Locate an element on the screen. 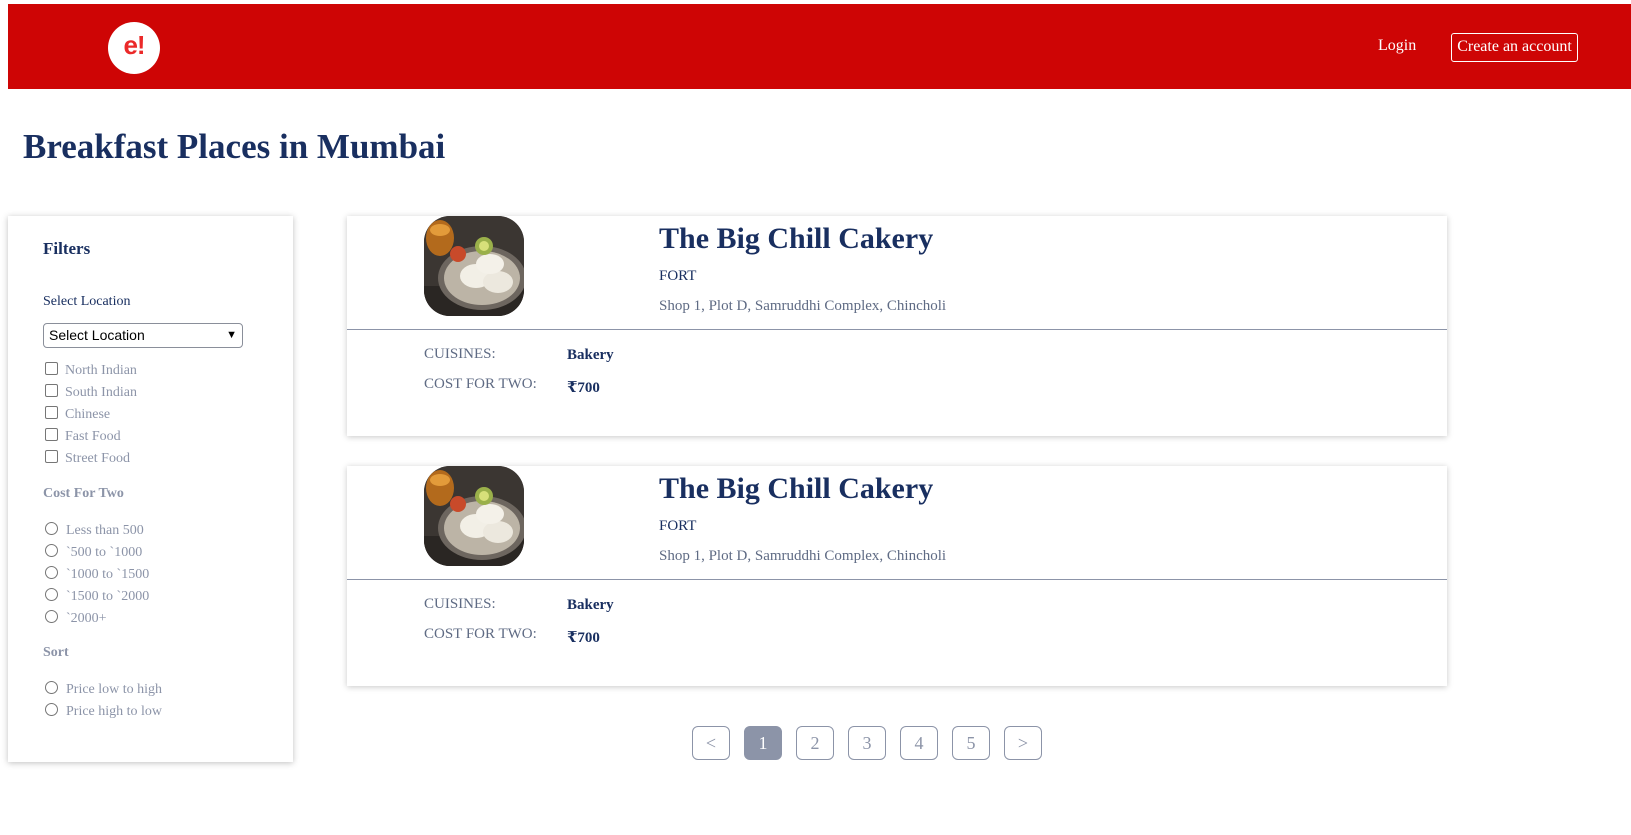 The width and height of the screenshot is (1631, 835). cost-radio-4: `1500 to `2000 is located at coordinates (97, 597).